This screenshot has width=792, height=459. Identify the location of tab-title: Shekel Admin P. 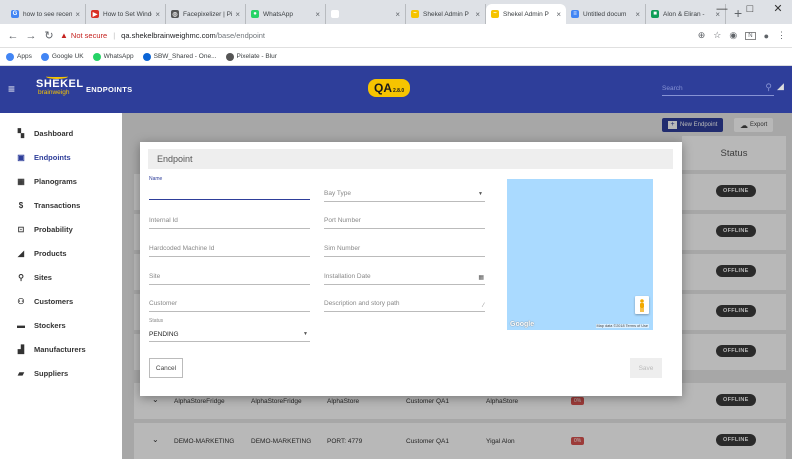
(446, 14).